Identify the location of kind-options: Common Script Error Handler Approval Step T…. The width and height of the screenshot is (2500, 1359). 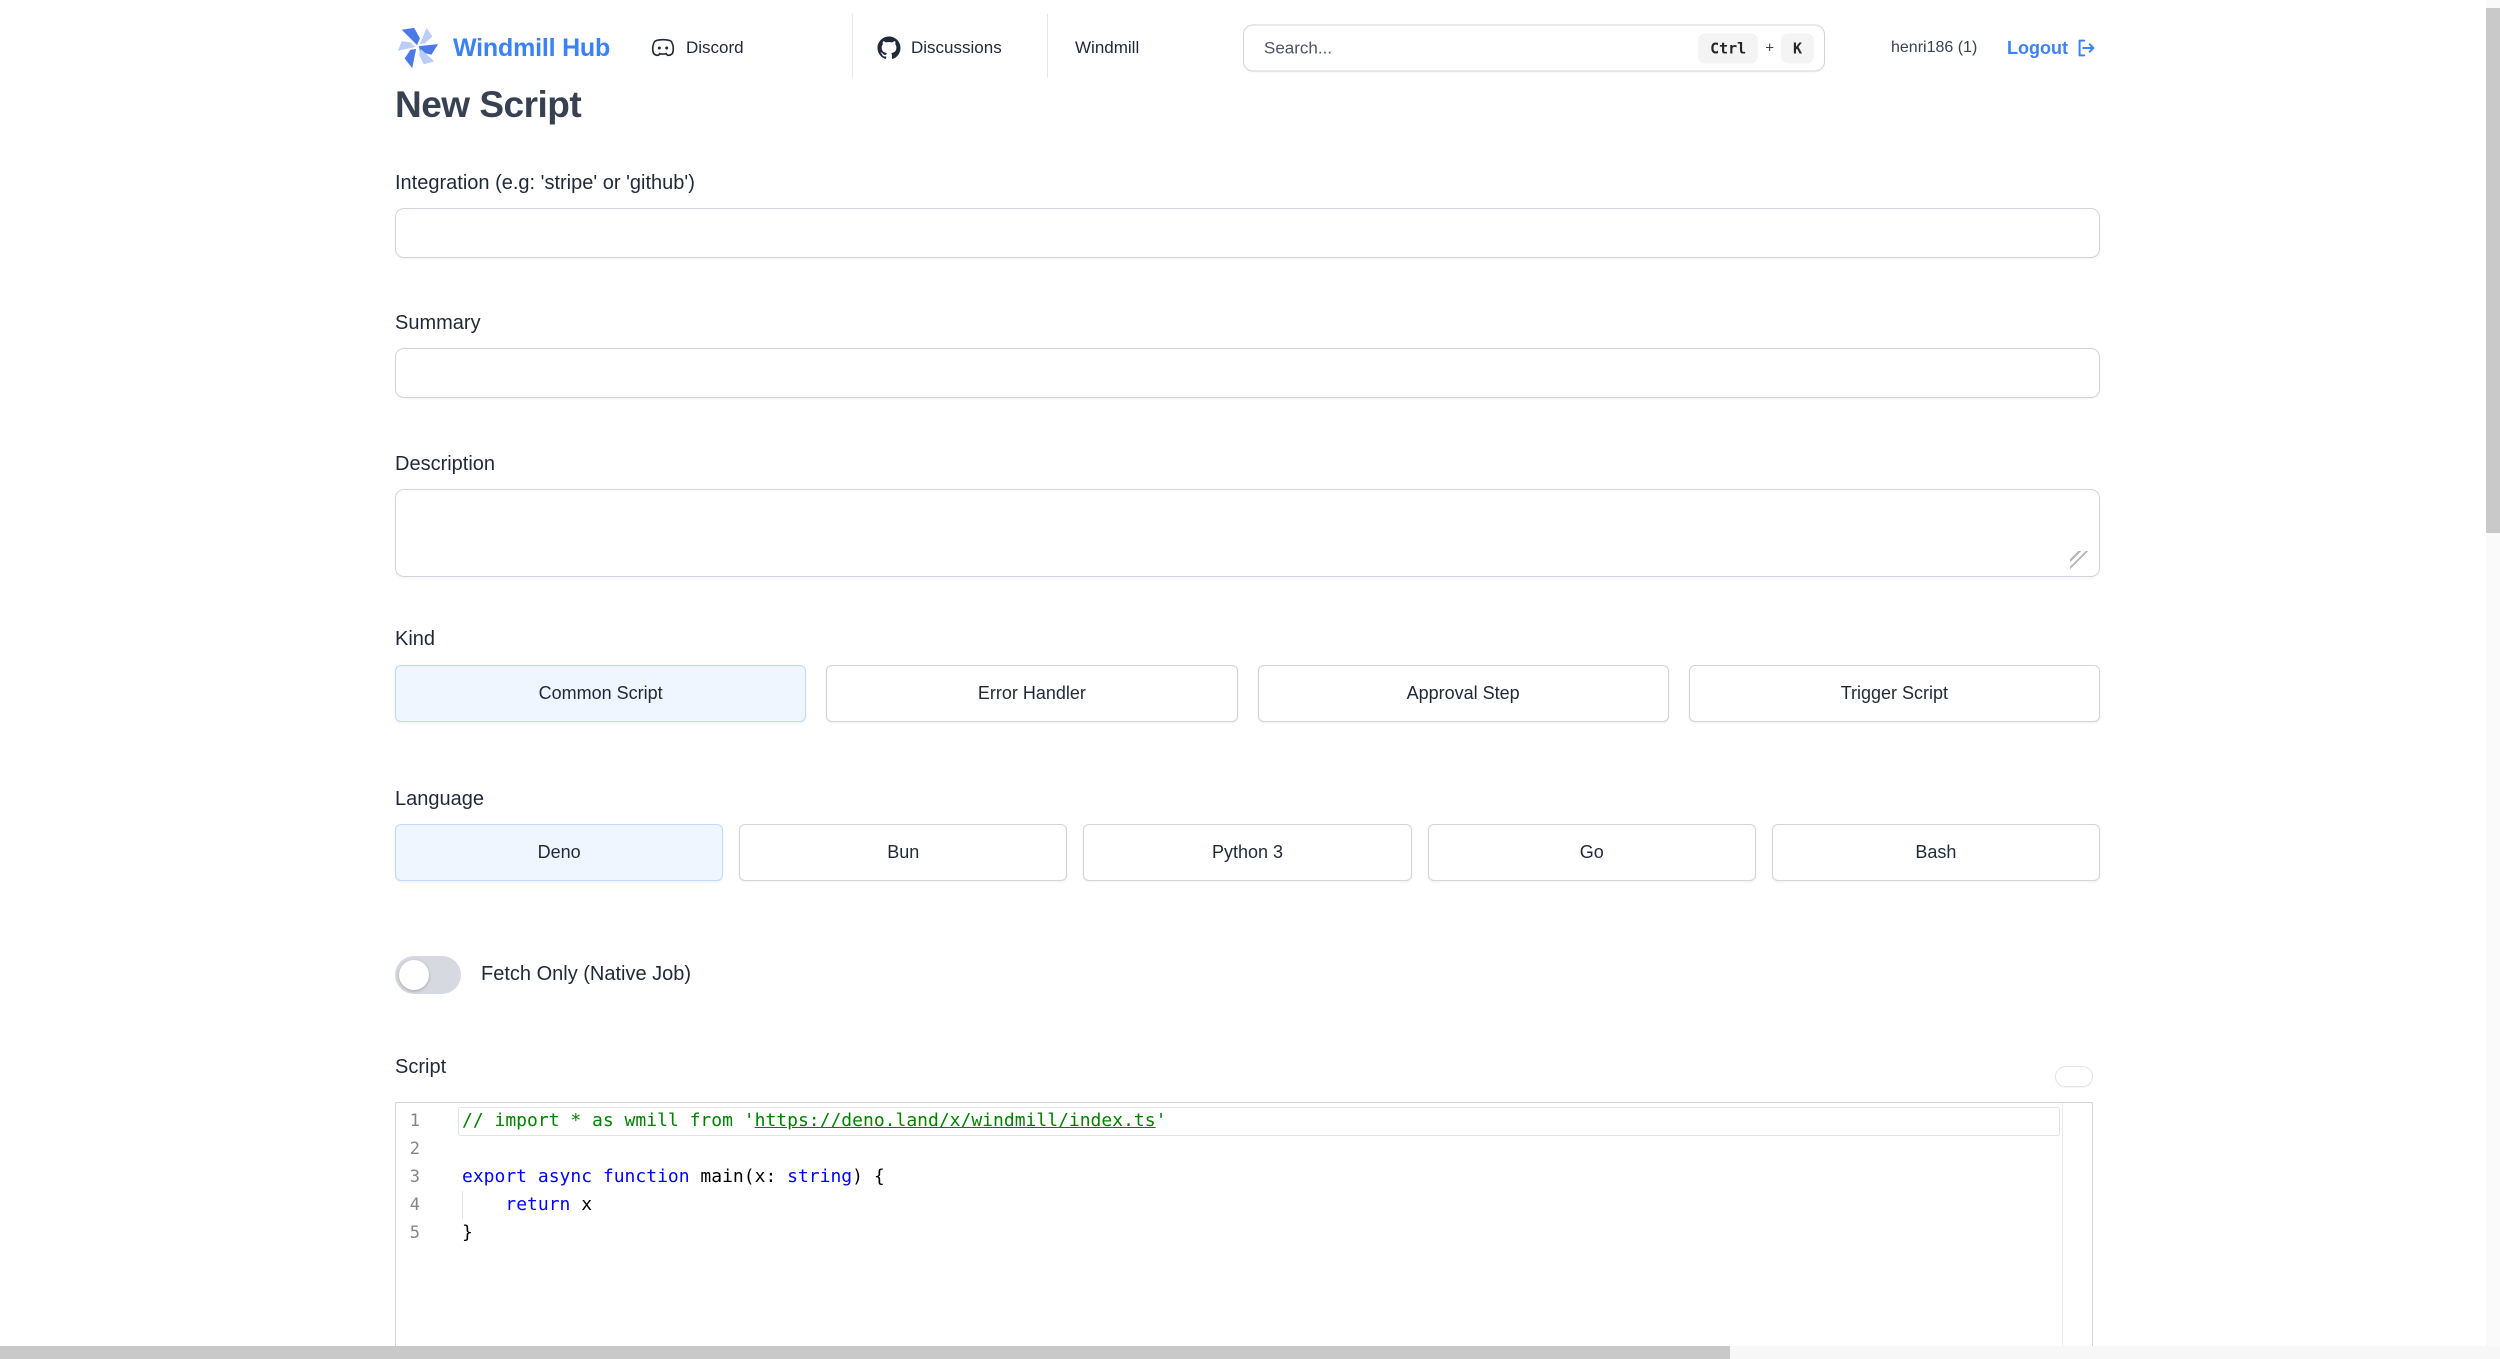
(1247, 693).